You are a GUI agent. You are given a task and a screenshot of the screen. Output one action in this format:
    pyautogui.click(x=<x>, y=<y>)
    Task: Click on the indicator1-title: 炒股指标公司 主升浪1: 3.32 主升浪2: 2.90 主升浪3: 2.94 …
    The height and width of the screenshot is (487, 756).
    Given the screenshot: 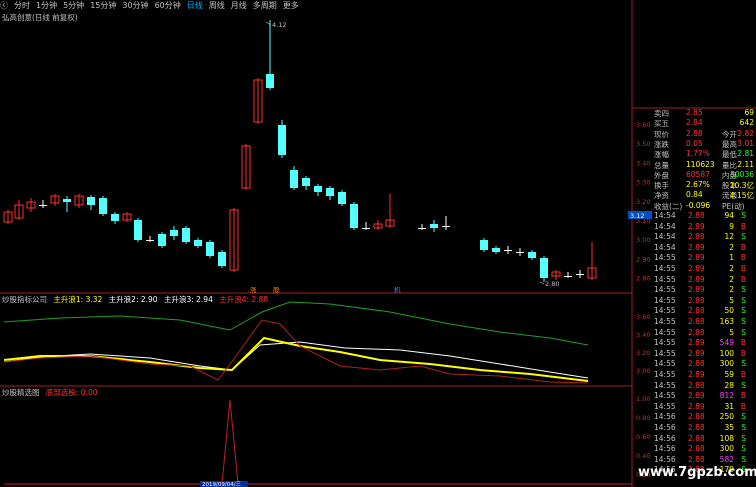 What is the action you would take?
    pyautogui.click(x=135, y=299)
    